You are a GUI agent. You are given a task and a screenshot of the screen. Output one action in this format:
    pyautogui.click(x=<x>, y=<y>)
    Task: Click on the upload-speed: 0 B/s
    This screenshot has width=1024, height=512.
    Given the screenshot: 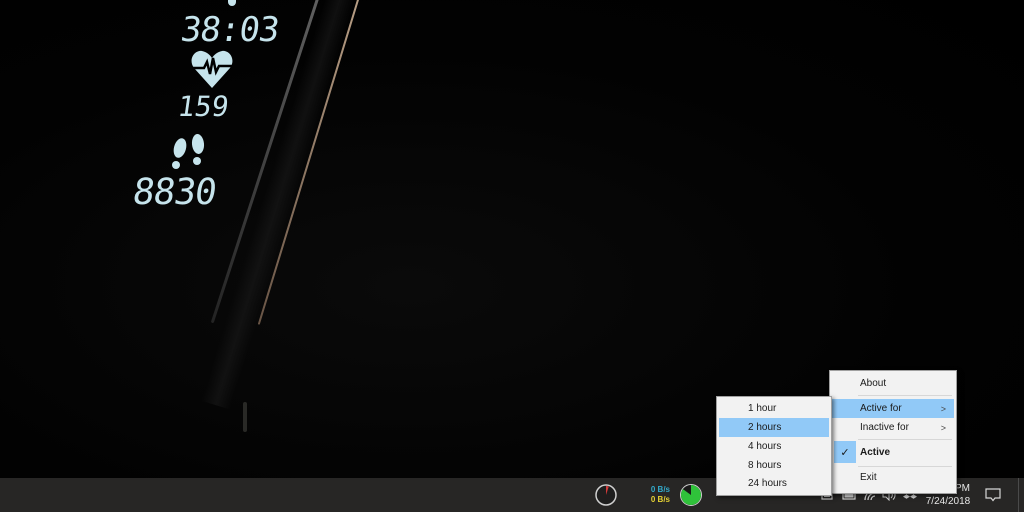 What is the action you would take?
    pyautogui.click(x=660, y=489)
    